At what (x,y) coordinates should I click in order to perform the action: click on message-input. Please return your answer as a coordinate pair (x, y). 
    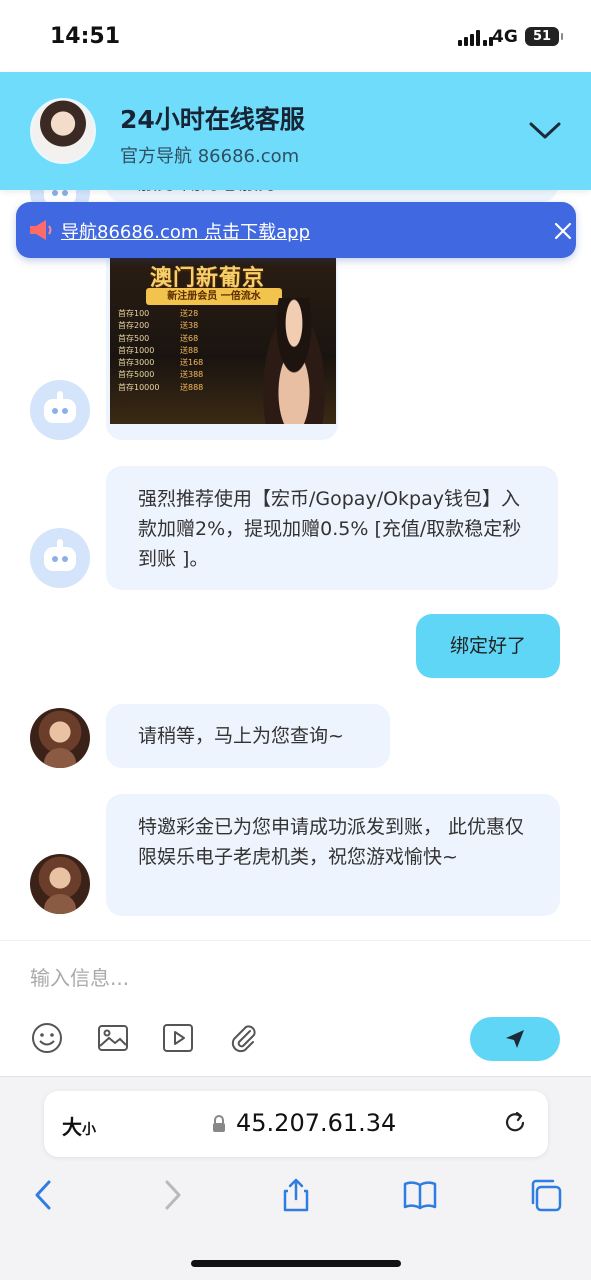
    Looking at the image, I should click on (290, 978).